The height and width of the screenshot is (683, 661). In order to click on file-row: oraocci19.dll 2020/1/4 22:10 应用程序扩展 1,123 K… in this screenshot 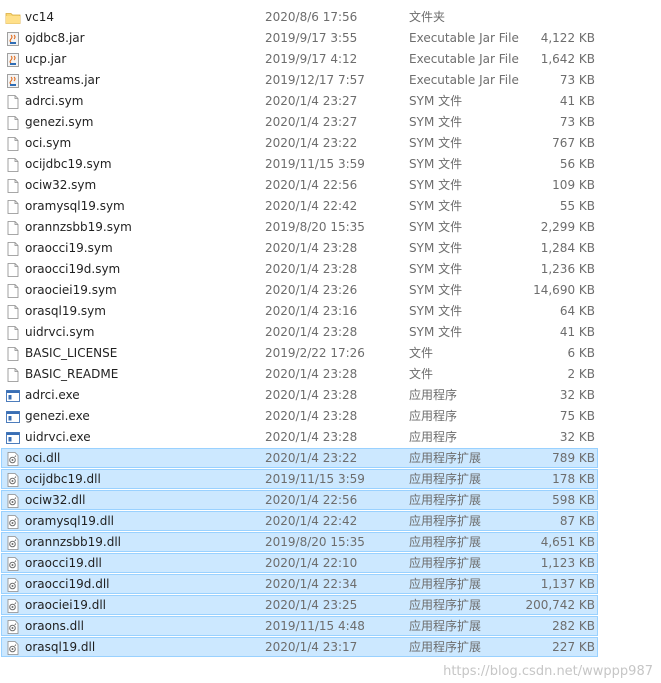, I will do `click(330, 563)`.